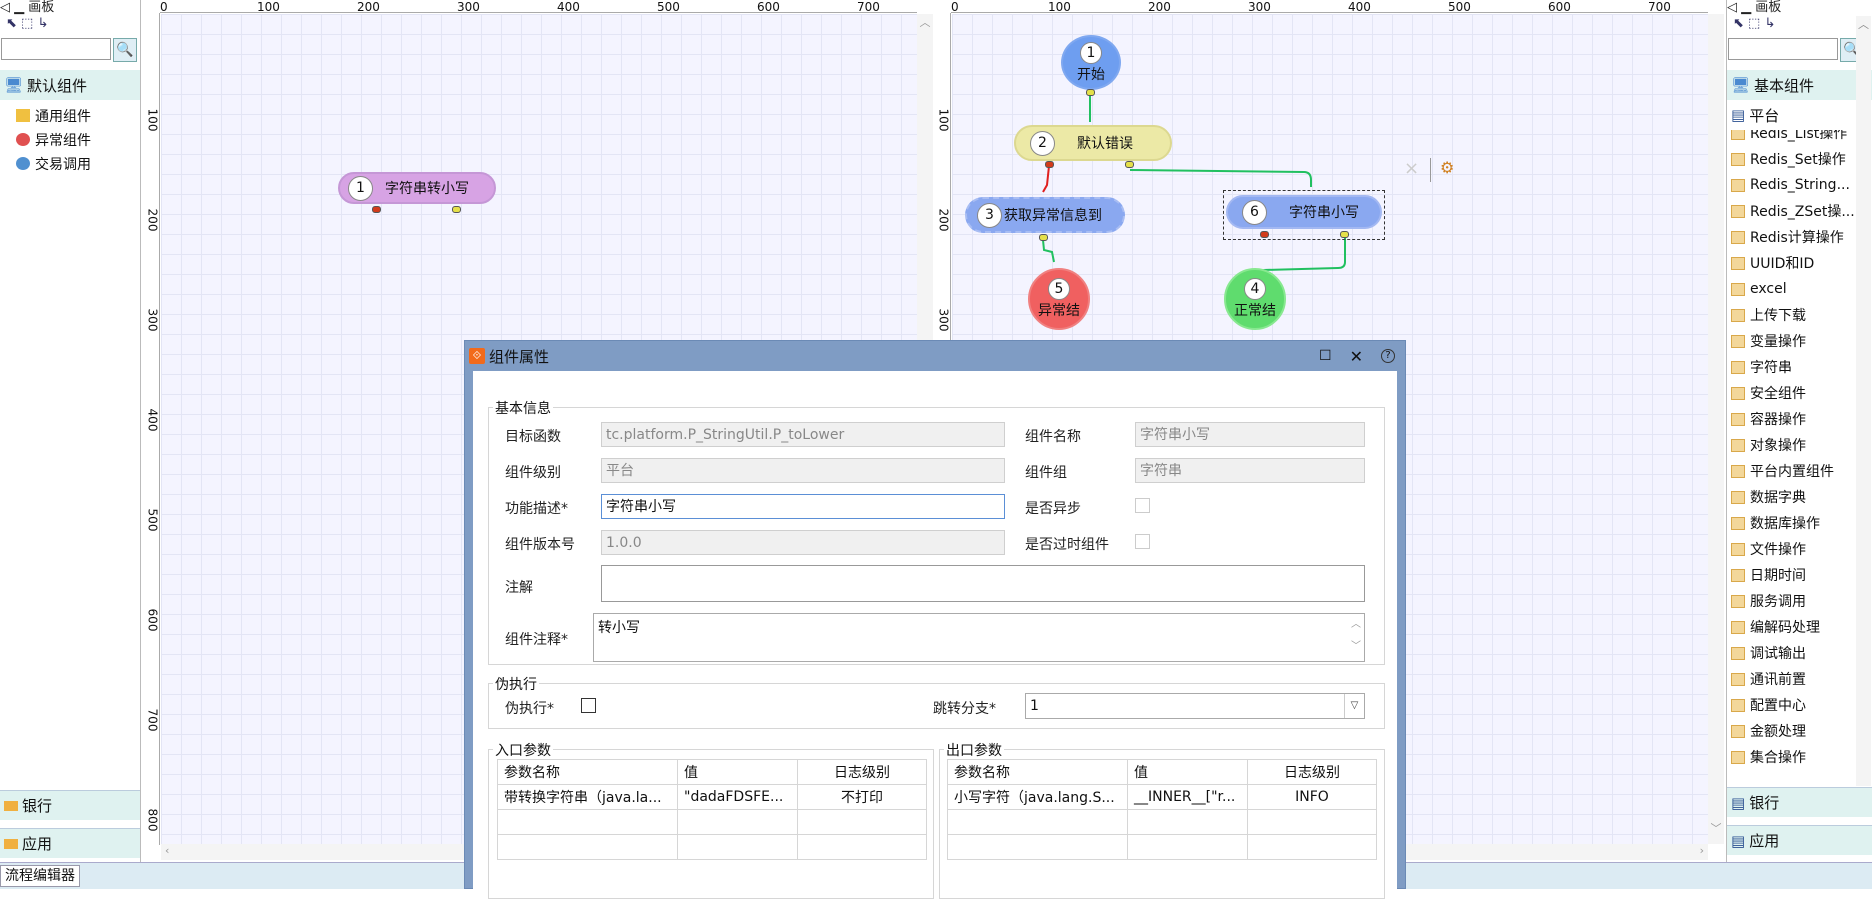  What do you see at coordinates (1388, 356) in the screenshot?
I see `help-icon: ?` at bounding box center [1388, 356].